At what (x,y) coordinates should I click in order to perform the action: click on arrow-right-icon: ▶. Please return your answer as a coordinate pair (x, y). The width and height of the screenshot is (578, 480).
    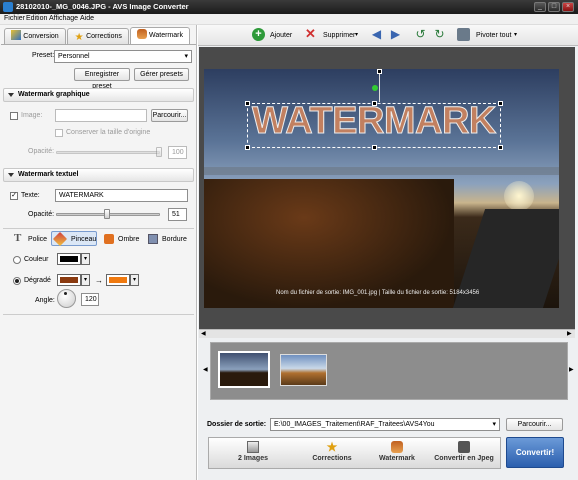
    Looking at the image, I should click on (395, 34).